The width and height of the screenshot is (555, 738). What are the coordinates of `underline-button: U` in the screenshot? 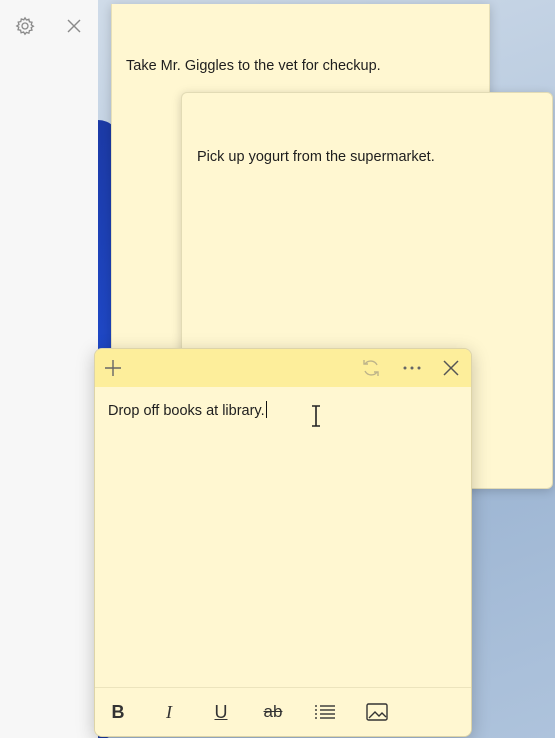 It's located at (221, 712).